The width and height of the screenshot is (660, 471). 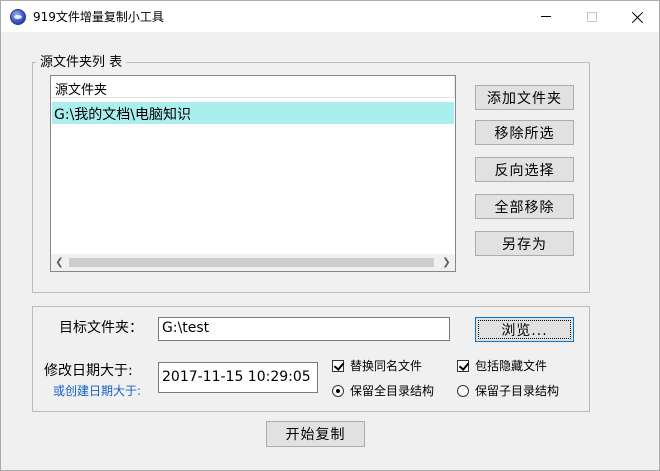 What do you see at coordinates (524, 206) in the screenshot?
I see `remove-all-button: 全部移除` at bounding box center [524, 206].